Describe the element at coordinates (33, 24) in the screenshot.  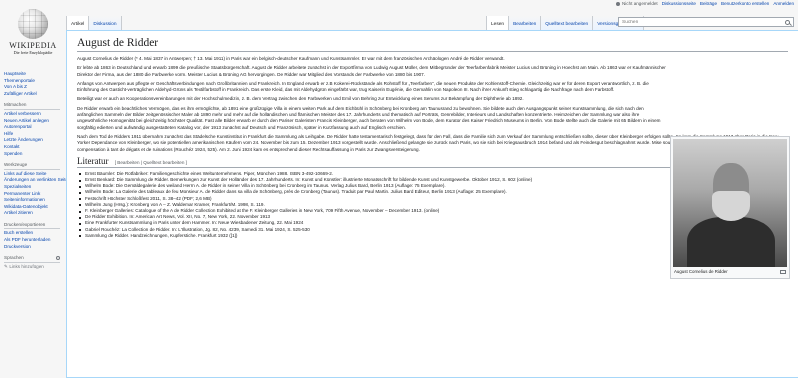
I see `wikipedia-globe-icon` at that location.